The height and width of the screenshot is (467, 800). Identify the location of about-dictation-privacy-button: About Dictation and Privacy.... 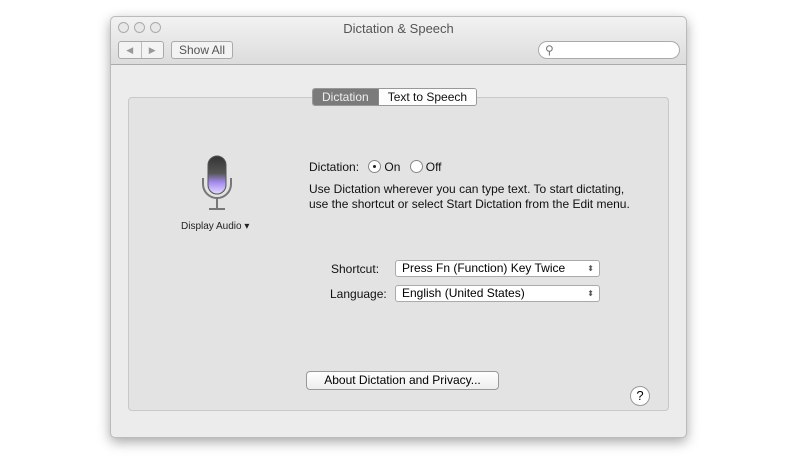
(402, 380).